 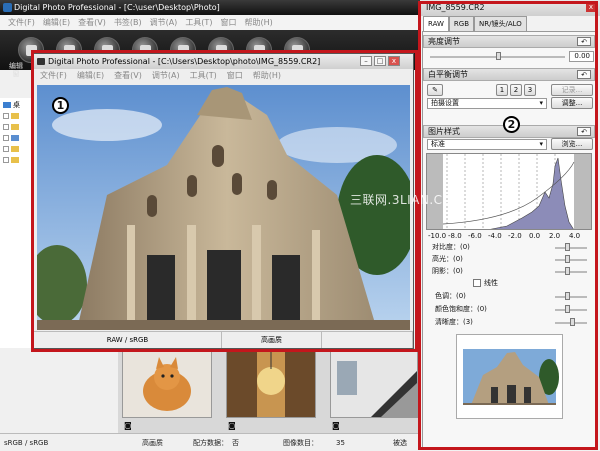 What do you see at coordinates (567, 259) in the screenshot?
I see `highlight-knob` at bounding box center [567, 259].